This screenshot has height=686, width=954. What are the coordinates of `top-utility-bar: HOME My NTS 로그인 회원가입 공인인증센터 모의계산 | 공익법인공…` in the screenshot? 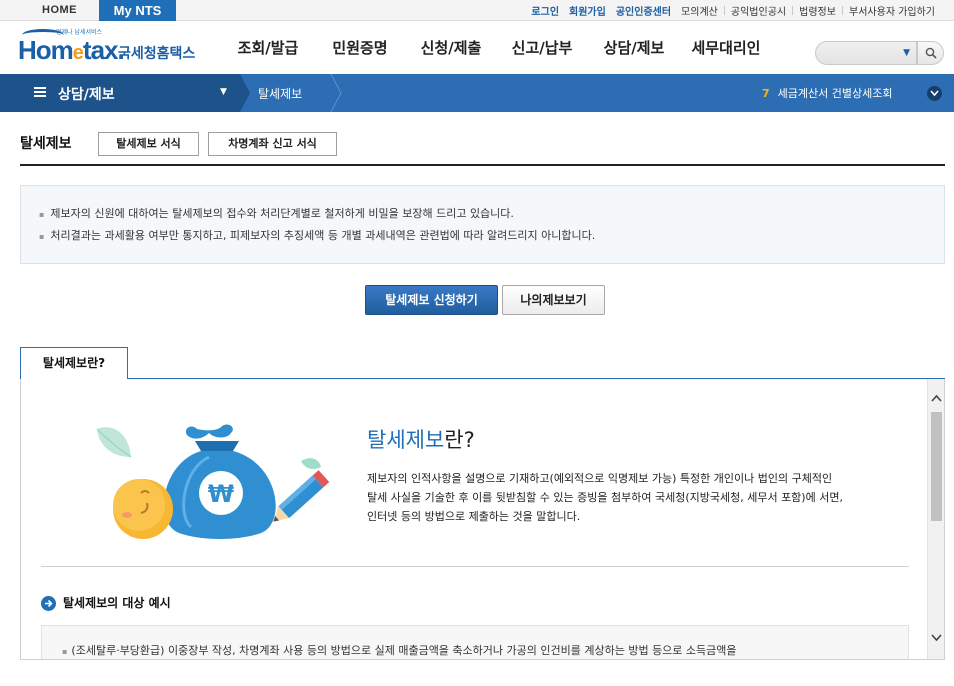 It's located at (477, 10).